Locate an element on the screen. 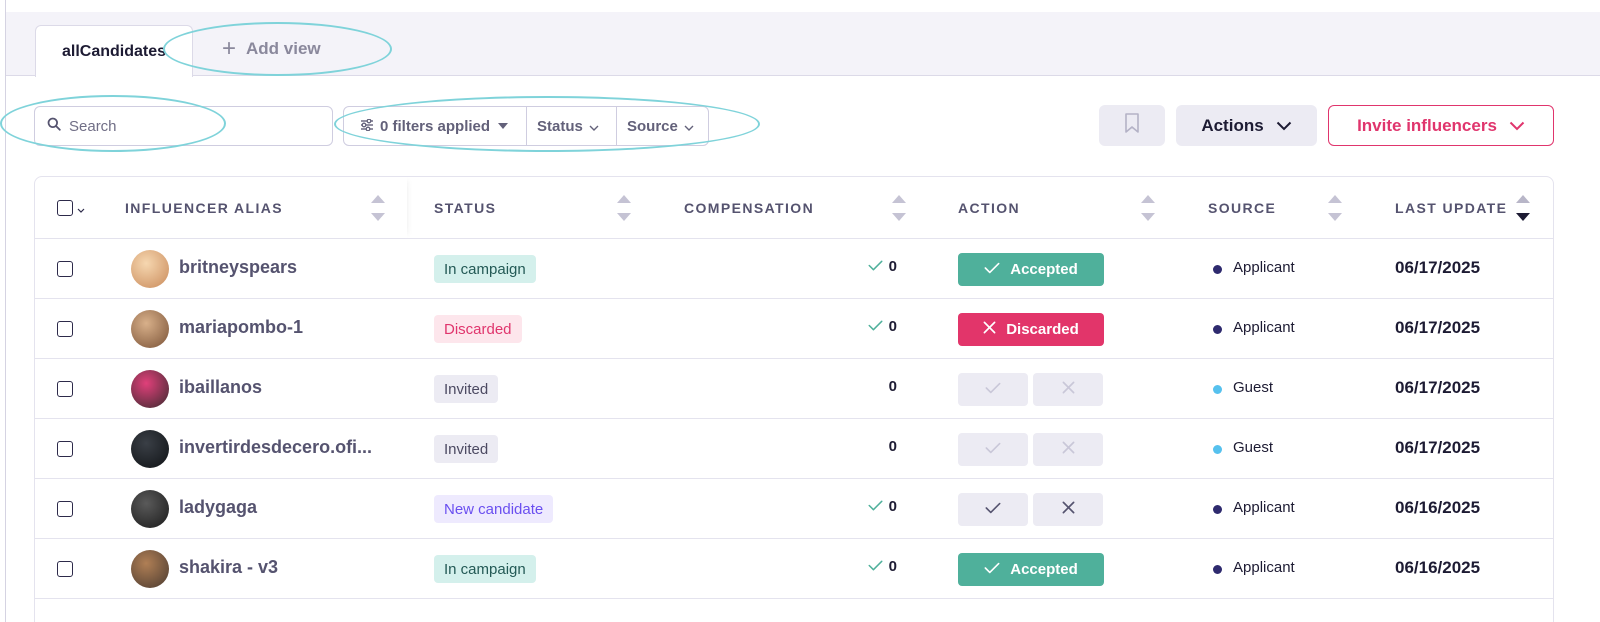  sliders-icon is located at coordinates (367, 126).